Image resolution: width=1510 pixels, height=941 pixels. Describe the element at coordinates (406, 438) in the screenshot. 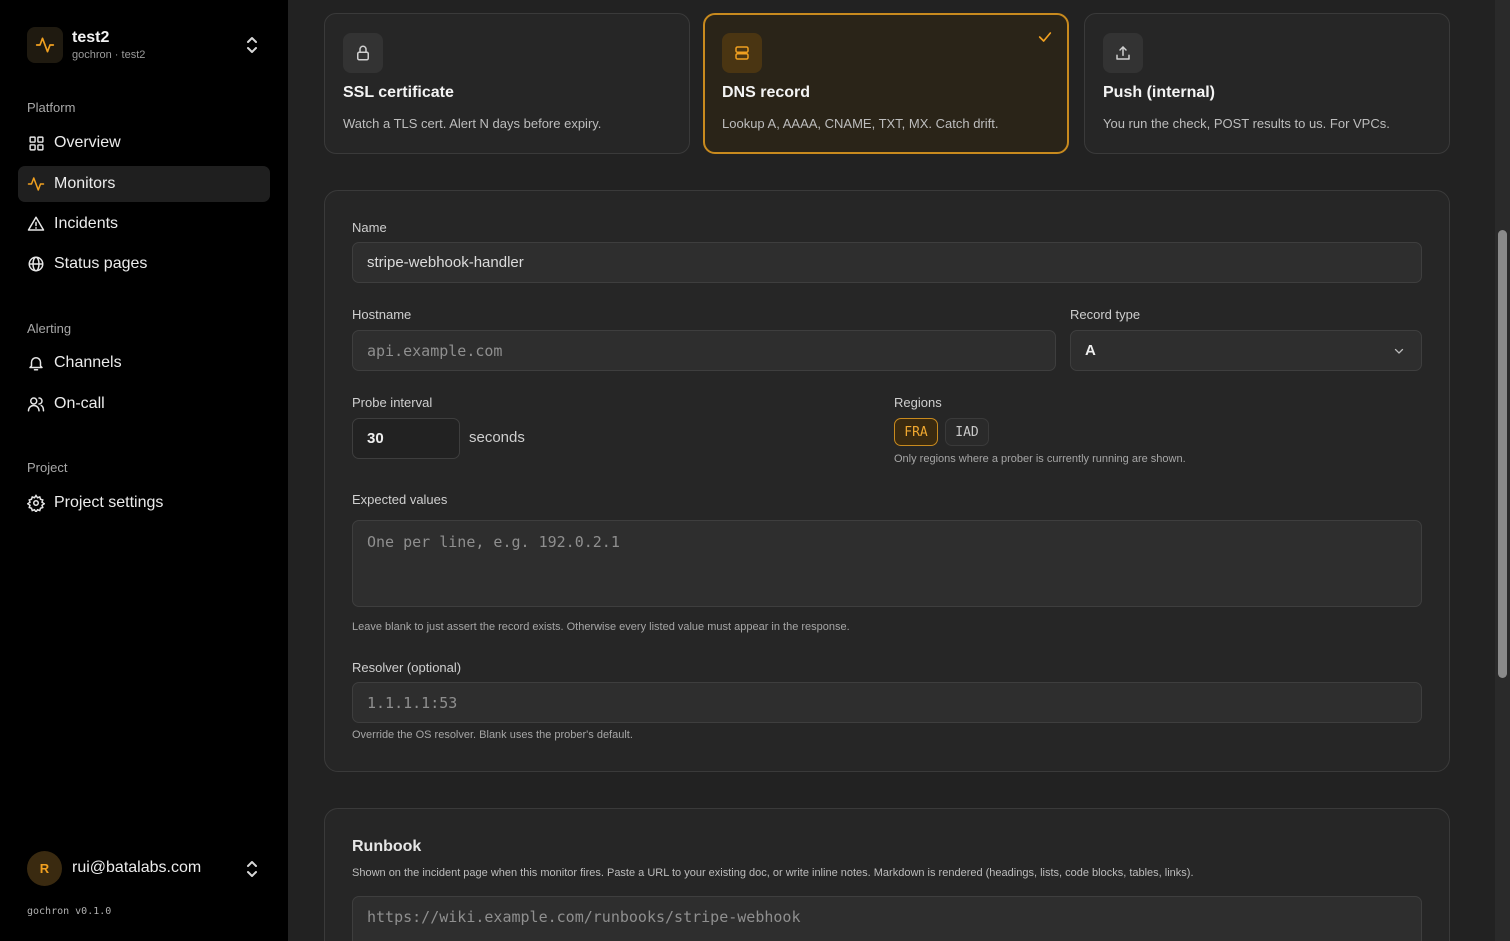

I see `probe-interval-field: 30` at that location.